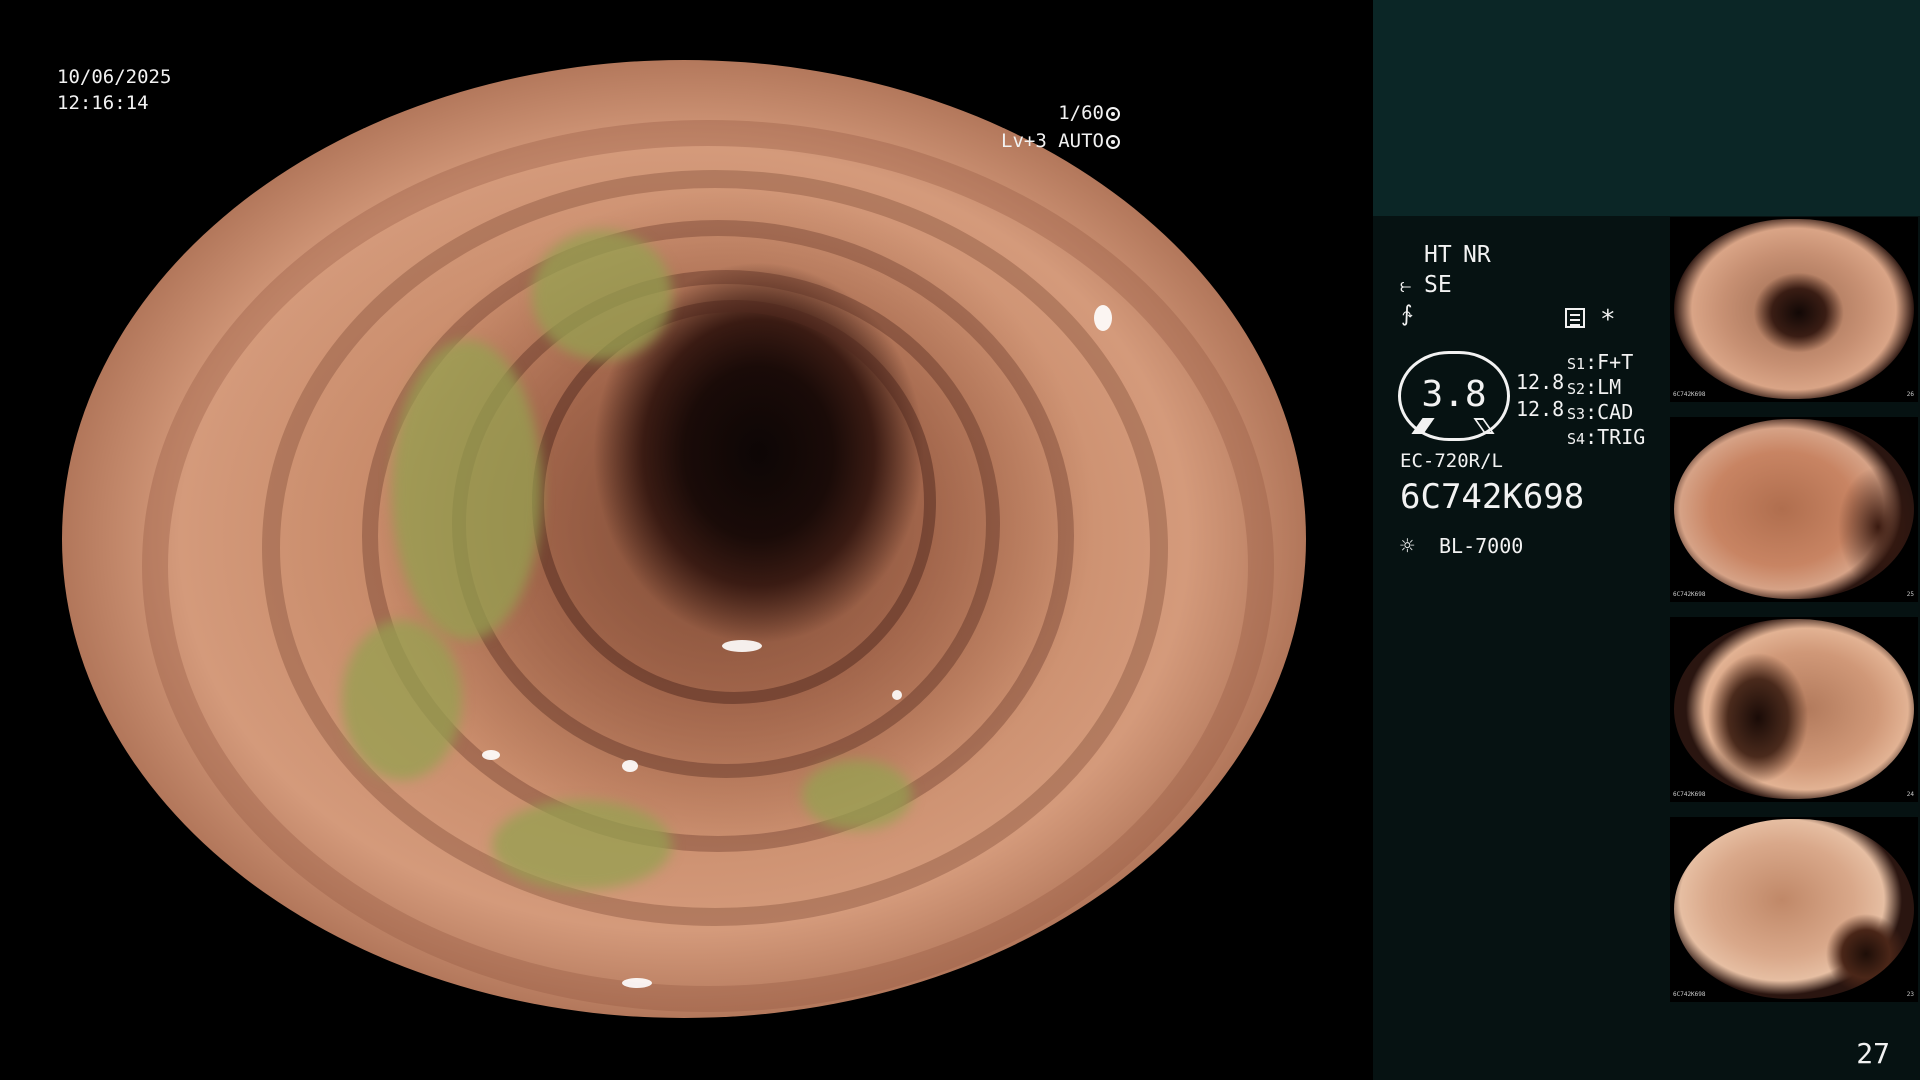 The image size is (1920, 1080). What do you see at coordinates (1594, 387) in the screenshot?
I see `switch-s2: S2:LM` at bounding box center [1594, 387].